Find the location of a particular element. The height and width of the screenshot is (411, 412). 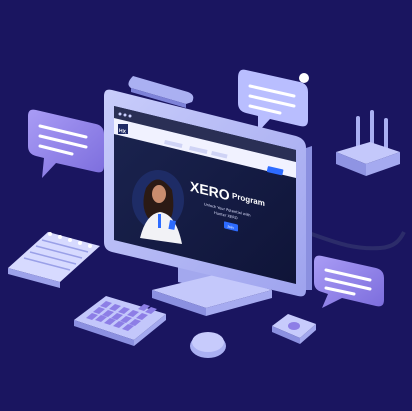

mouse is located at coordinates (208, 345).